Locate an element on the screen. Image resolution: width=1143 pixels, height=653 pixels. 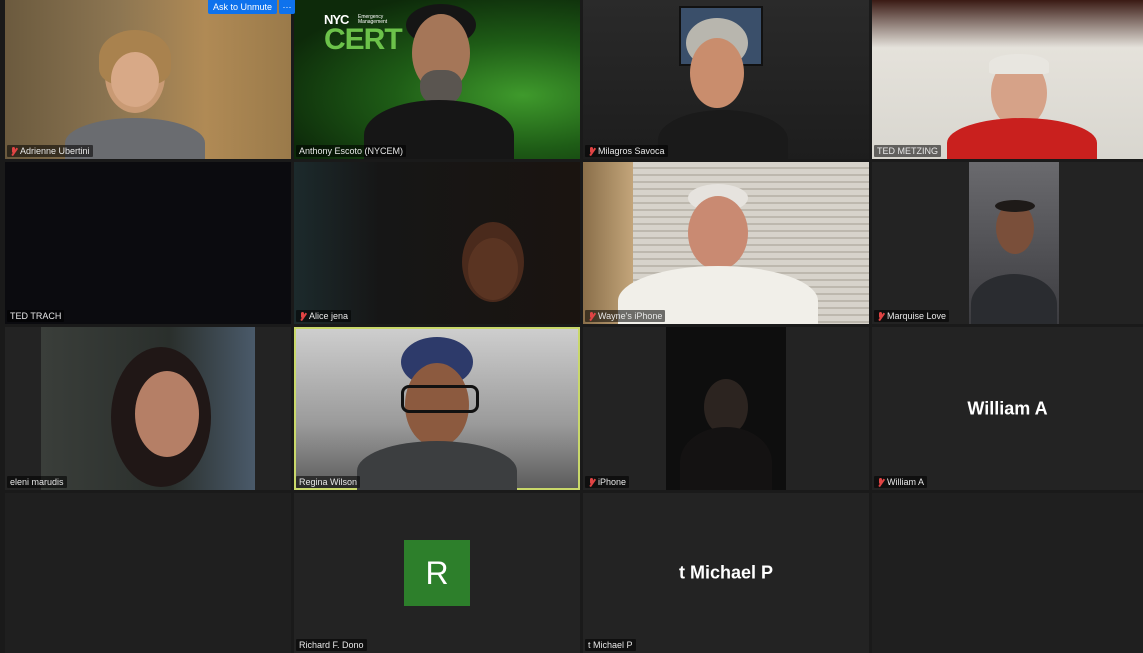
participant-name-tag: TED METZING is located at coordinates (907, 151).